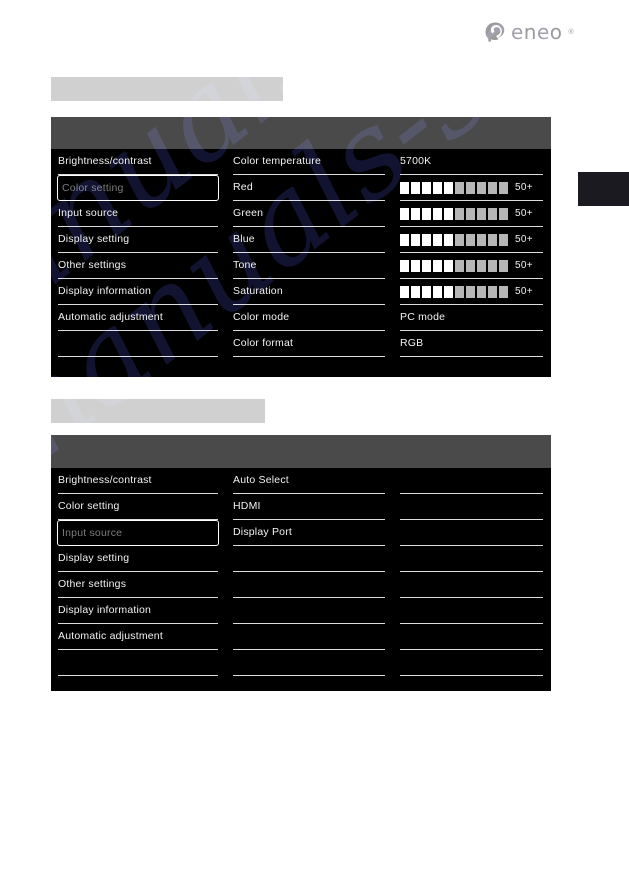 This screenshot has height=893, width=629. What do you see at coordinates (243, 187) in the screenshot?
I see `osd-menu-item-label: Red` at bounding box center [243, 187].